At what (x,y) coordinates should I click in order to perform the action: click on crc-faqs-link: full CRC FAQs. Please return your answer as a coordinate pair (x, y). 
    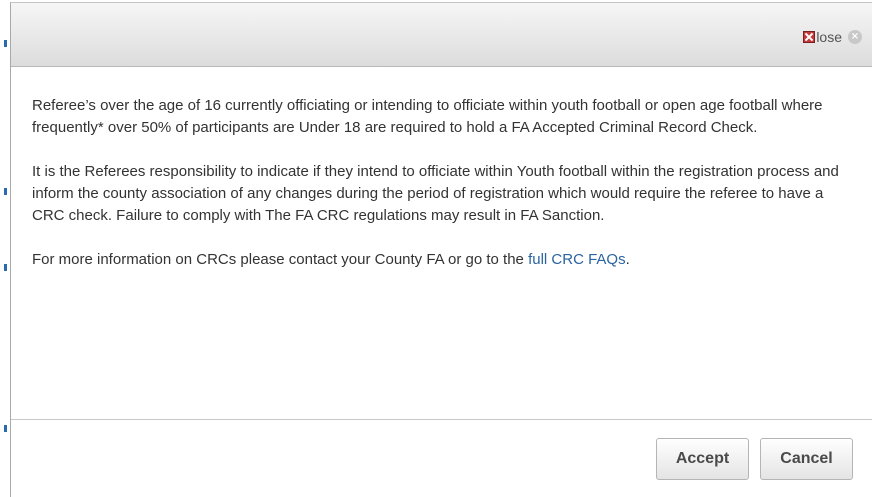
    Looking at the image, I should click on (577, 259).